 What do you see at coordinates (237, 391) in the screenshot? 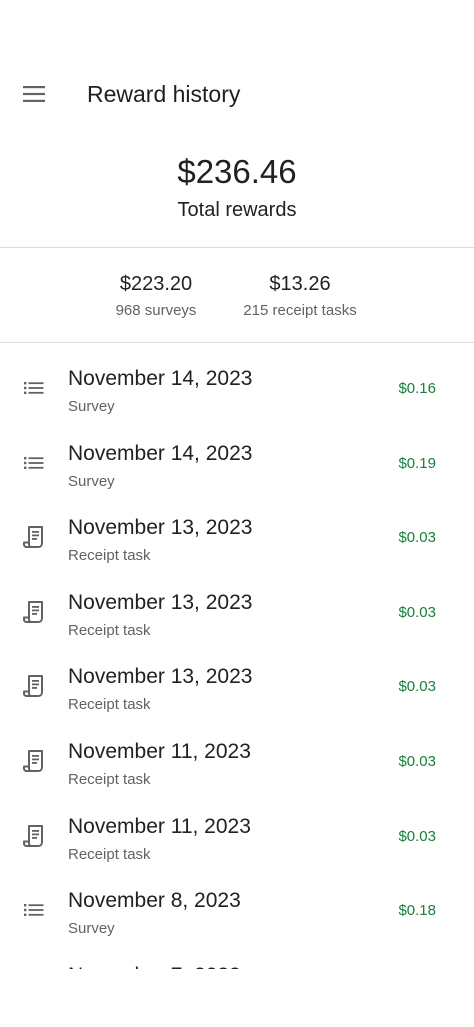
I see `history-row: November 14, 2023 Survey $0.16` at bounding box center [237, 391].